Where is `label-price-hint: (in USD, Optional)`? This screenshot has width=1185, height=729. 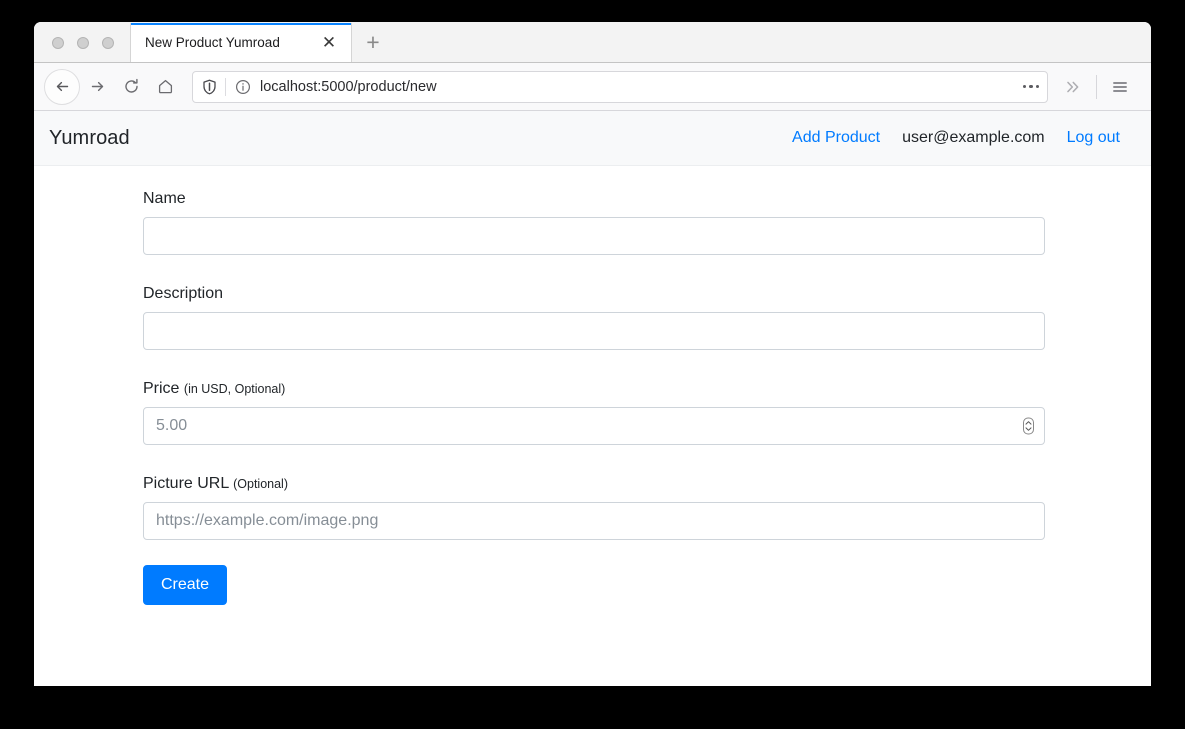 label-price-hint: (in USD, Optional) is located at coordinates (234, 389).